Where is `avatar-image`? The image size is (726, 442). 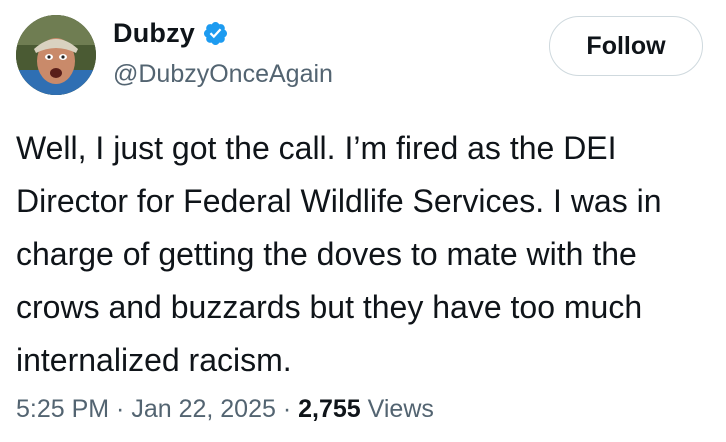
avatar-image is located at coordinates (56, 55).